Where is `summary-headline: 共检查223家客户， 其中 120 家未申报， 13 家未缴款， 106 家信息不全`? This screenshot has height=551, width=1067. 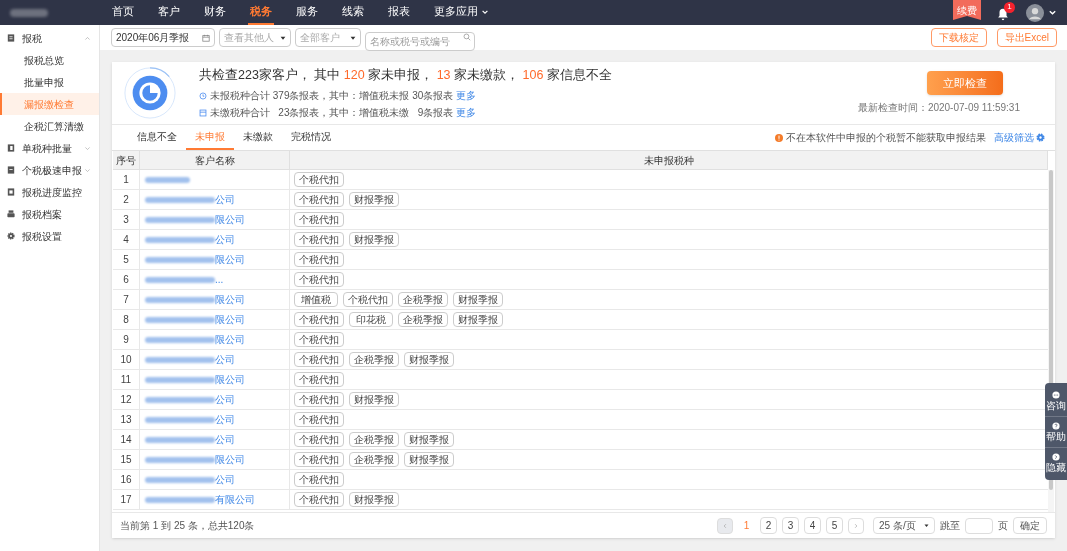 summary-headline: 共检查223家客户， 其中 120 家未申报， 13 家未缴款， 106 家信息不全 is located at coordinates (406, 75).